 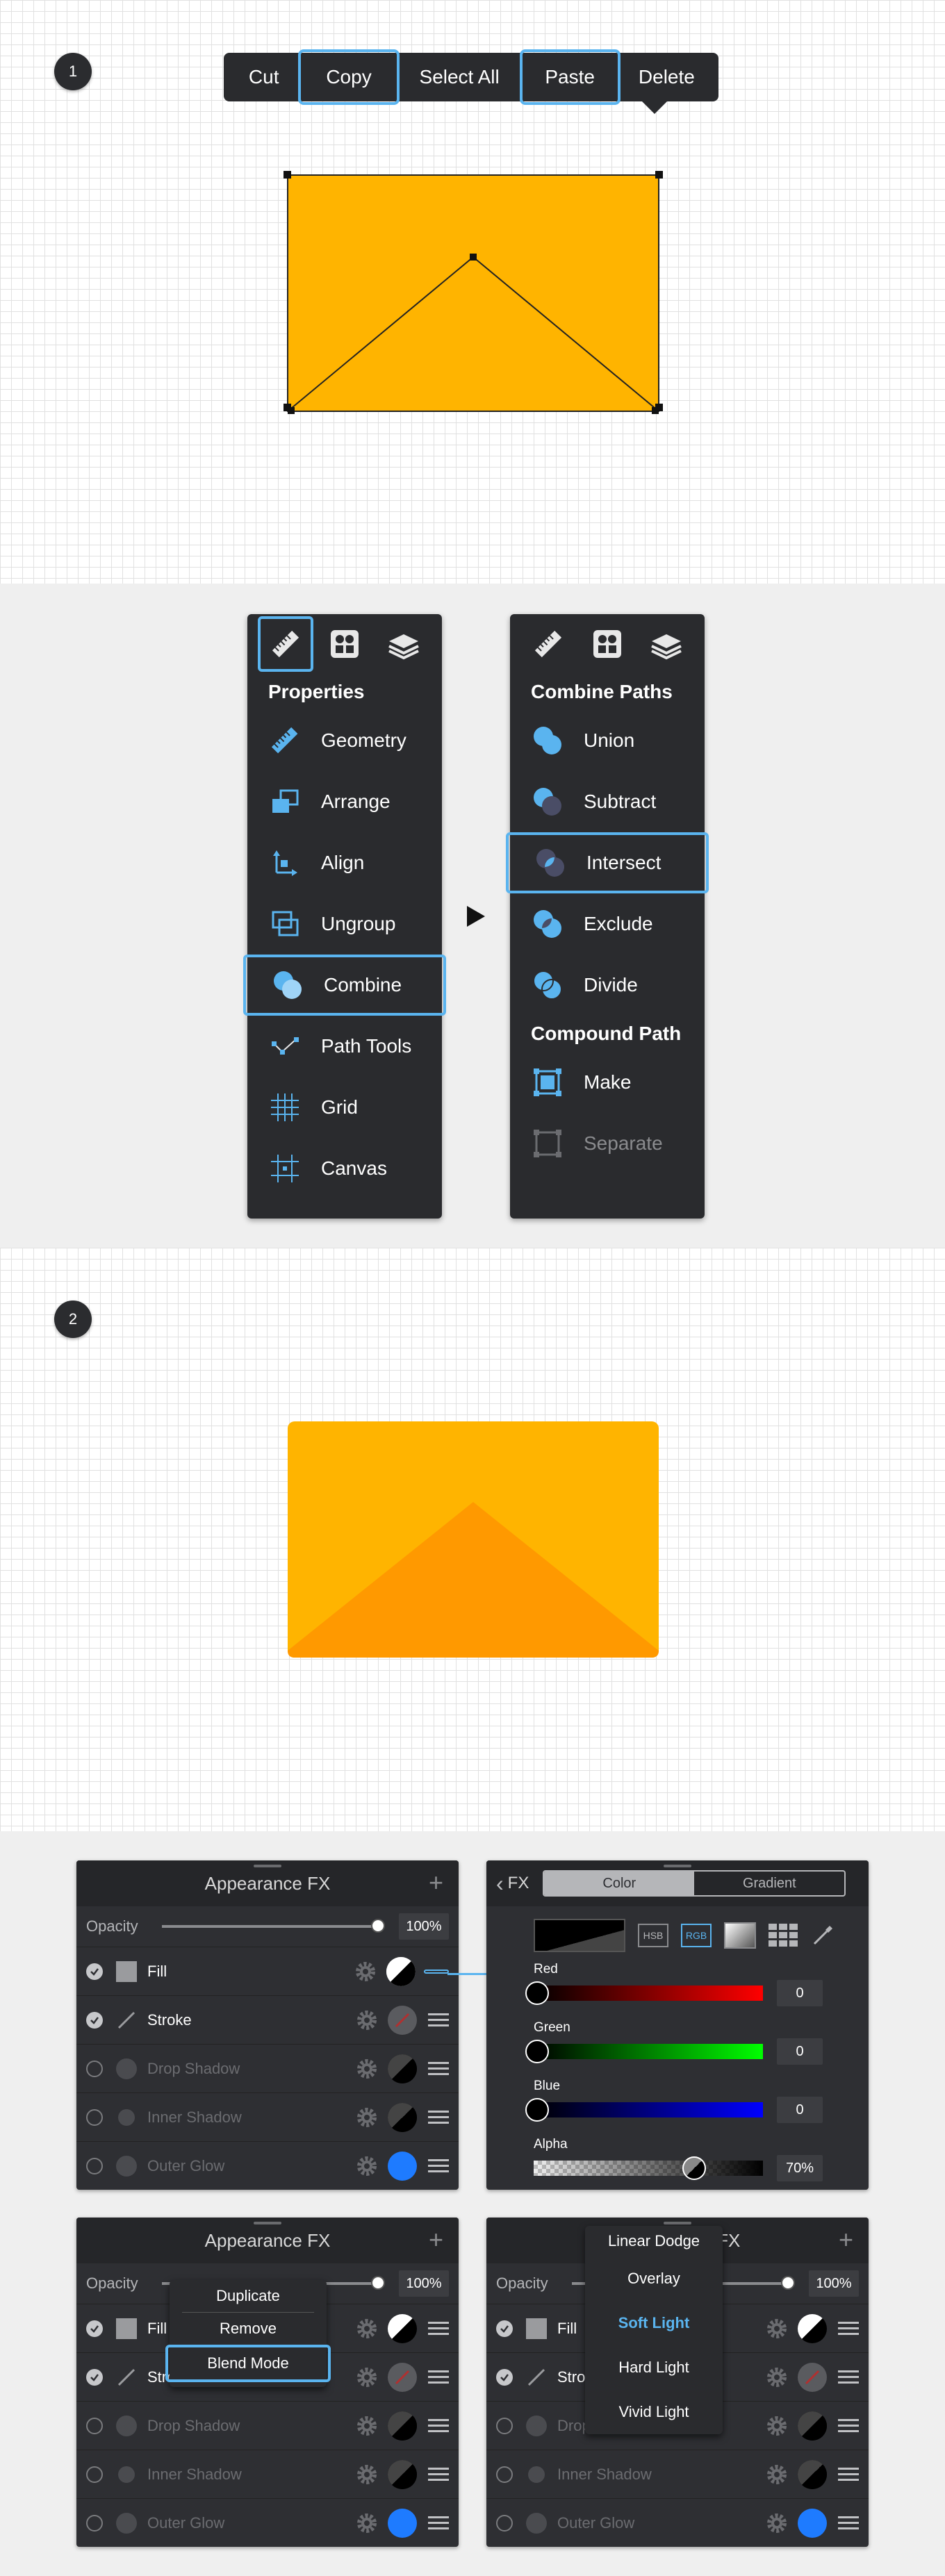 What do you see at coordinates (473, 293) in the screenshot?
I see `envelope-selected-shape` at bounding box center [473, 293].